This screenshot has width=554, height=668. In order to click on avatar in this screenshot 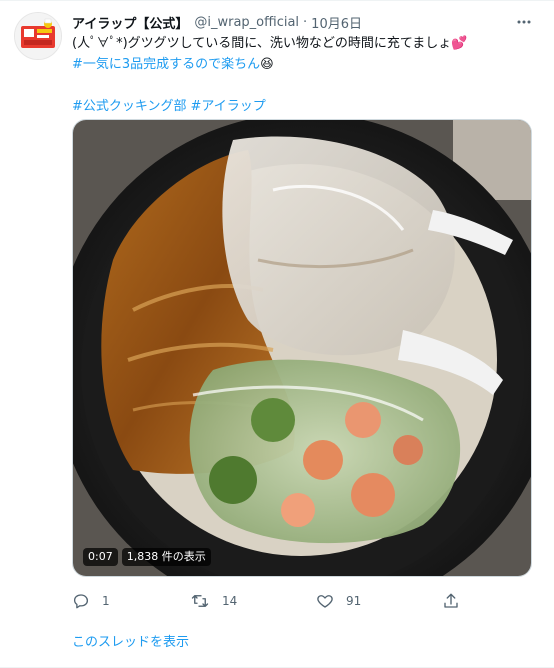, I will do `click(38, 36)`.